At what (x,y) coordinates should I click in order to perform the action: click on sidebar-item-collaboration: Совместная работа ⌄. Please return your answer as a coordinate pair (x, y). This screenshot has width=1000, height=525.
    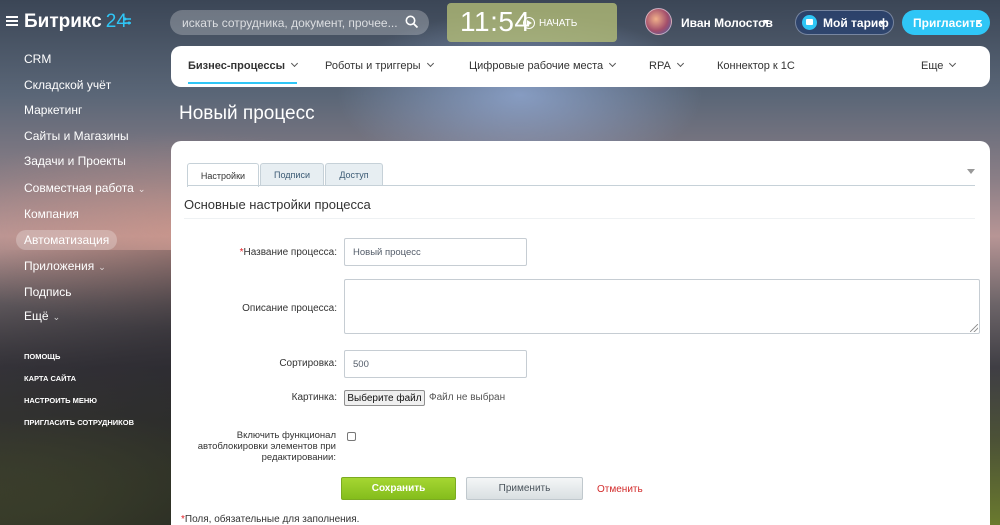
    Looking at the image, I should click on (84, 188).